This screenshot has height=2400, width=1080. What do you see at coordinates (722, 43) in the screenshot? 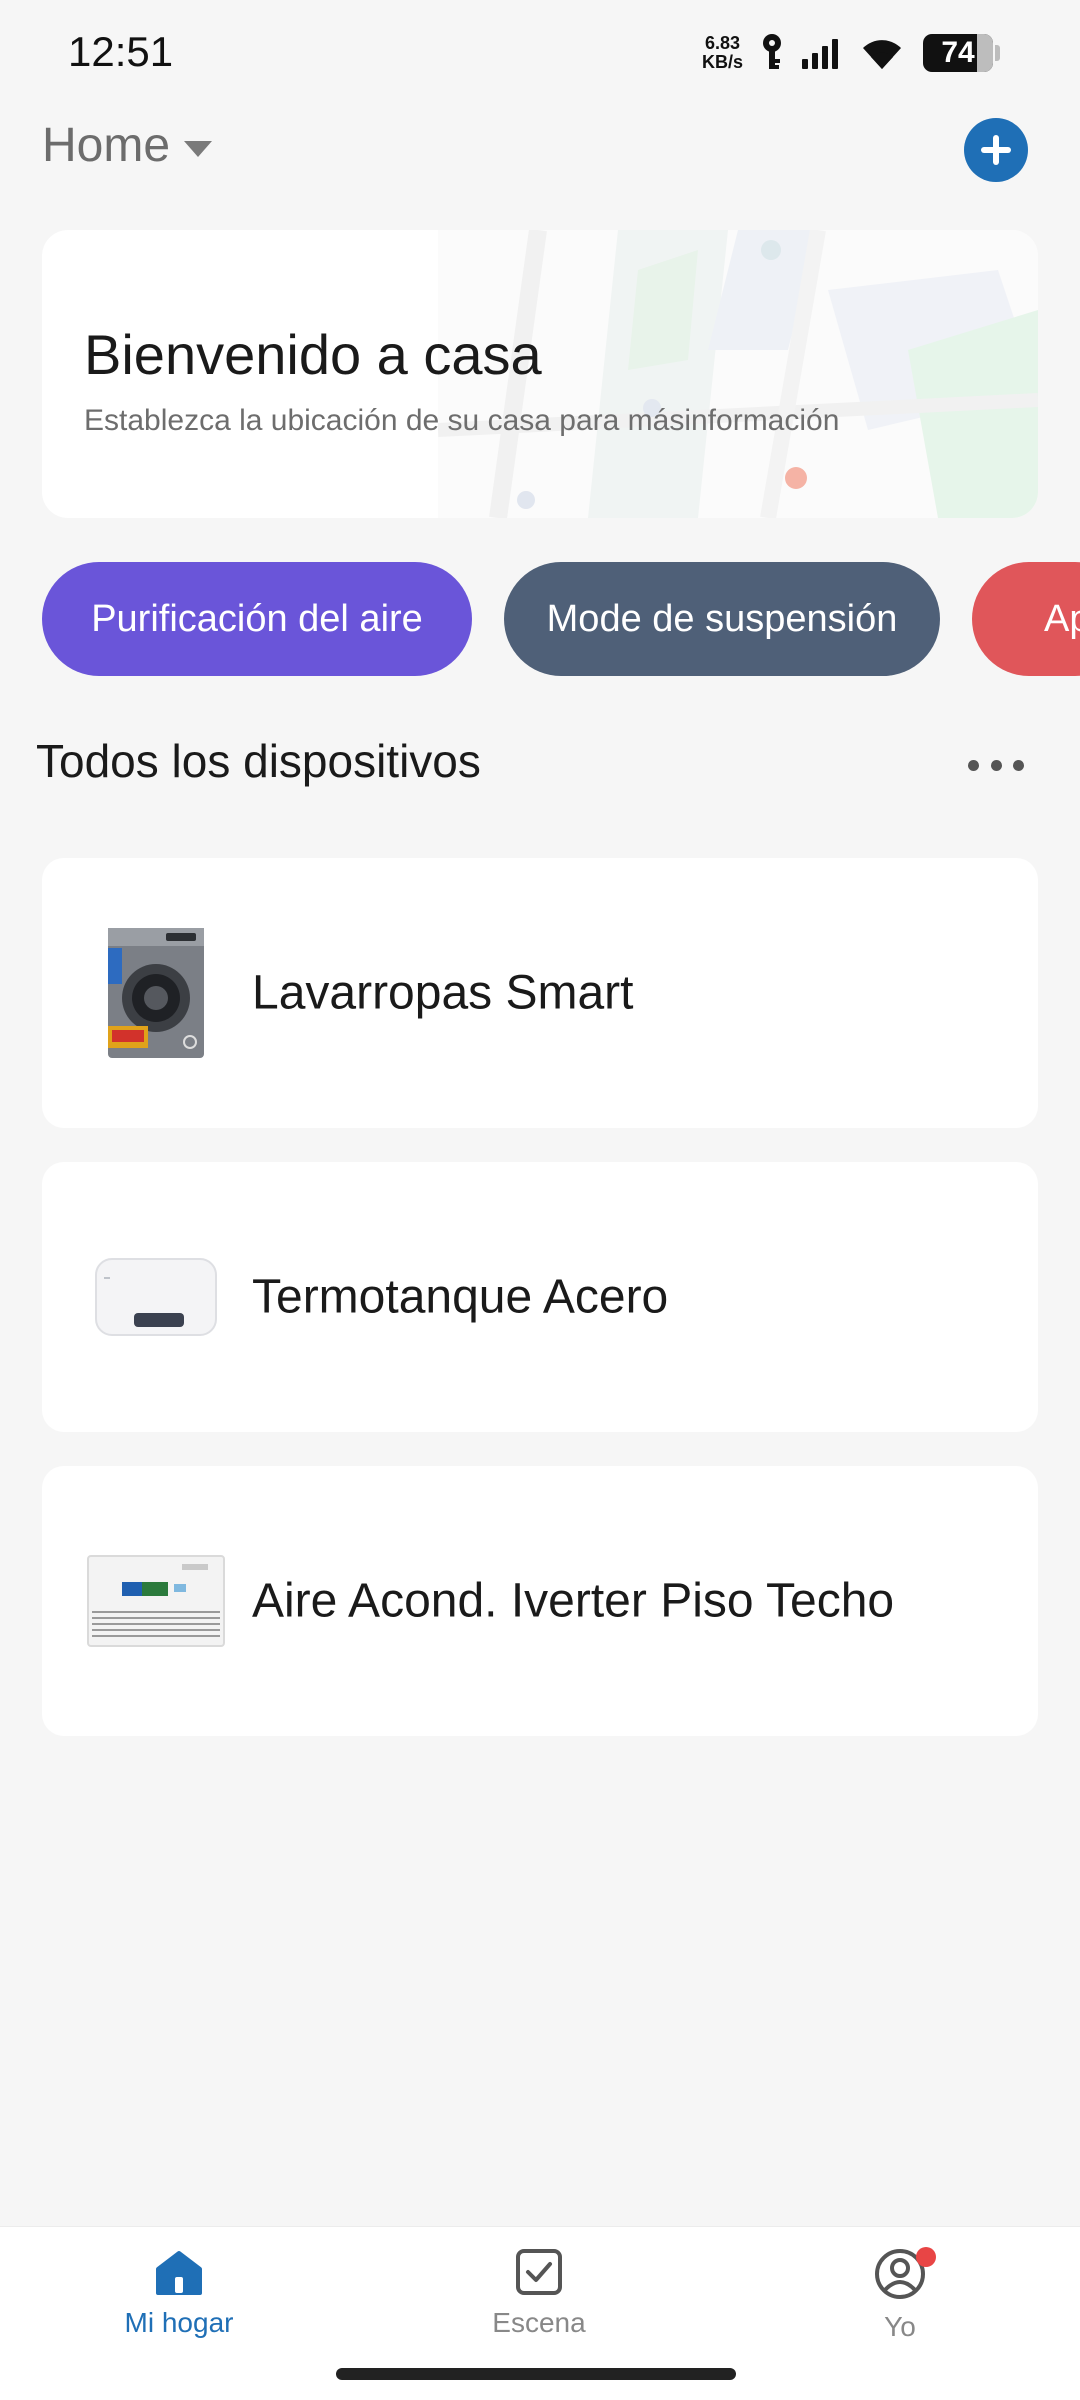
I see `network-speed-value: 6.83` at bounding box center [722, 43].